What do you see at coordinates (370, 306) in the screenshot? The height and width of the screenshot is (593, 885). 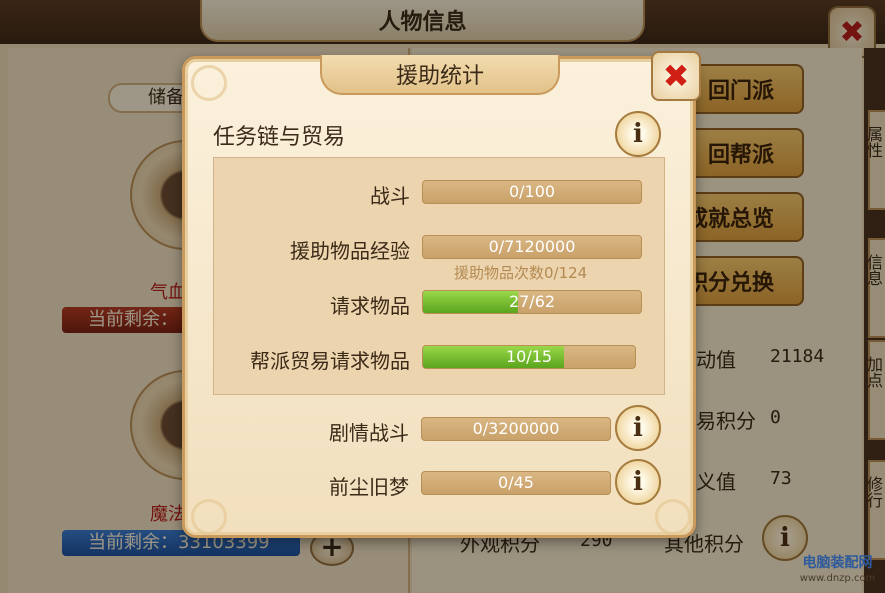 I see `row-label-request-items: 请求物品` at bounding box center [370, 306].